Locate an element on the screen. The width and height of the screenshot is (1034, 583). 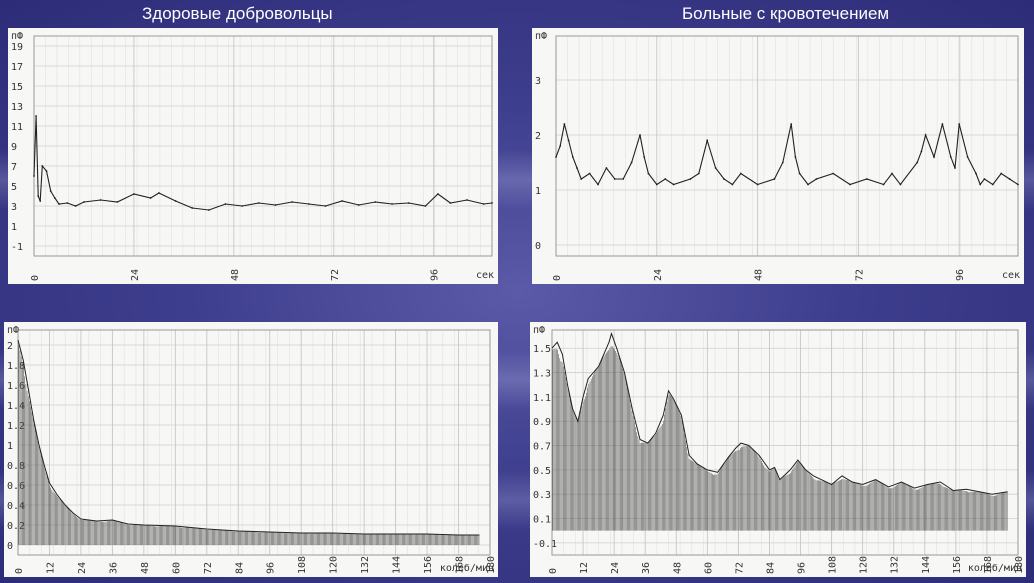
y-tick-label: 1.1 is located at coordinates (542, 398).